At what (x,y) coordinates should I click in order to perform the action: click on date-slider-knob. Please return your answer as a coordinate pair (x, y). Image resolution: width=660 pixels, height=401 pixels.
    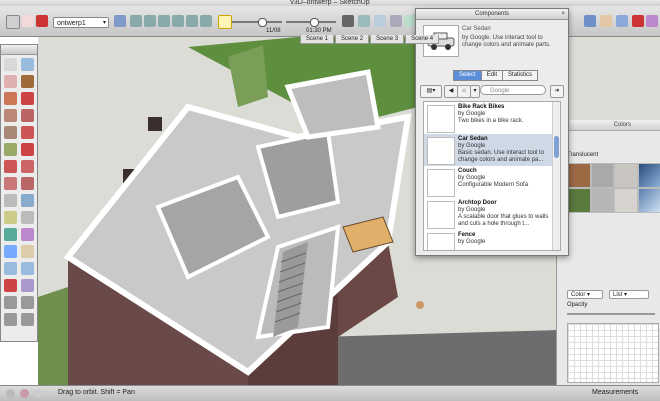
    Looking at the image, I should click on (262, 22).